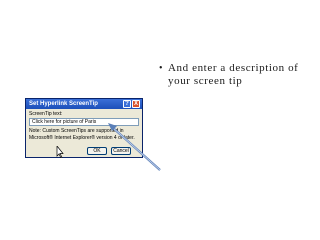 This screenshot has width=320, height=240. What do you see at coordinates (60, 152) in the screenshot?
I see `mouse-pointer-icon` at bounding box center [60, 152].